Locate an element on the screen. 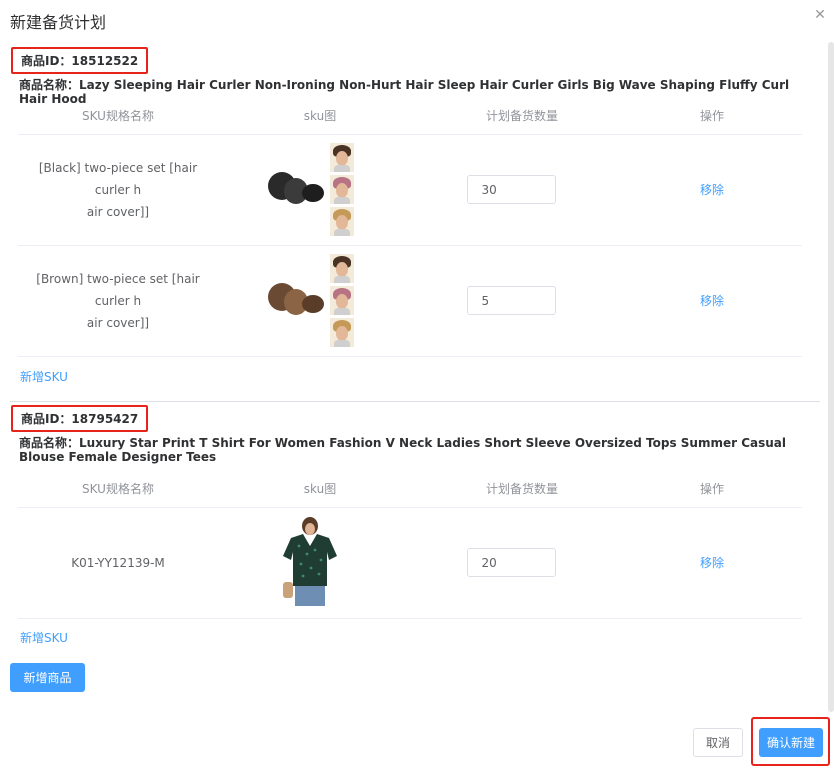 The height and width of the screenshot is (770, 834). sku-name-line: K01-YY12139-M is located at coordinates (118, 562).